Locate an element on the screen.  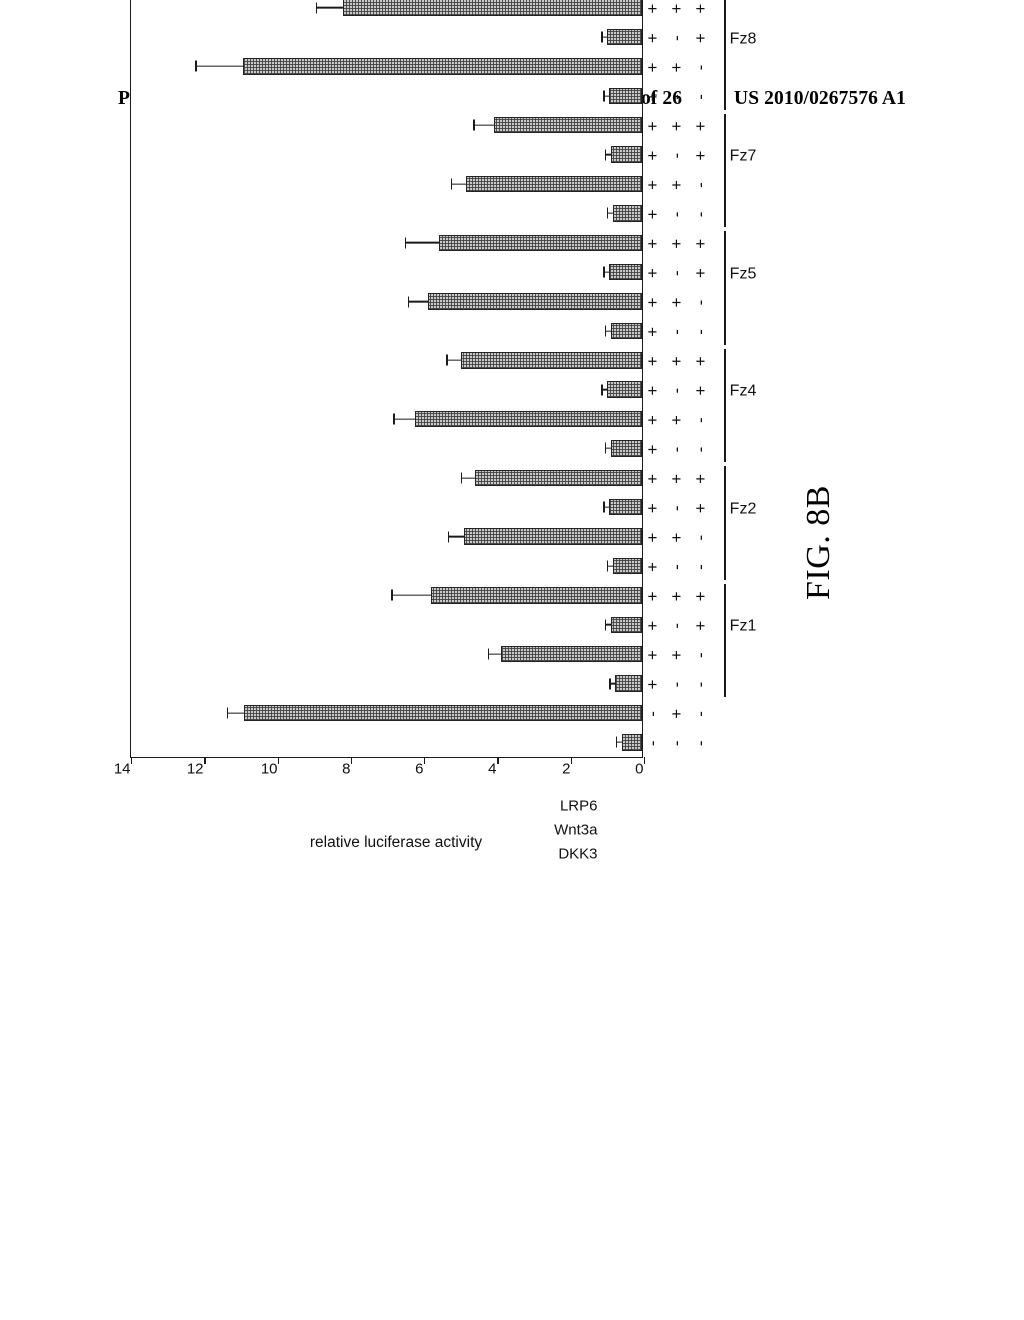
matrix-row-wnt3a: Wnt3a - + - + - + - + - + - + - + - + - + - + - + - + - + is located at coordinates (621, 419).